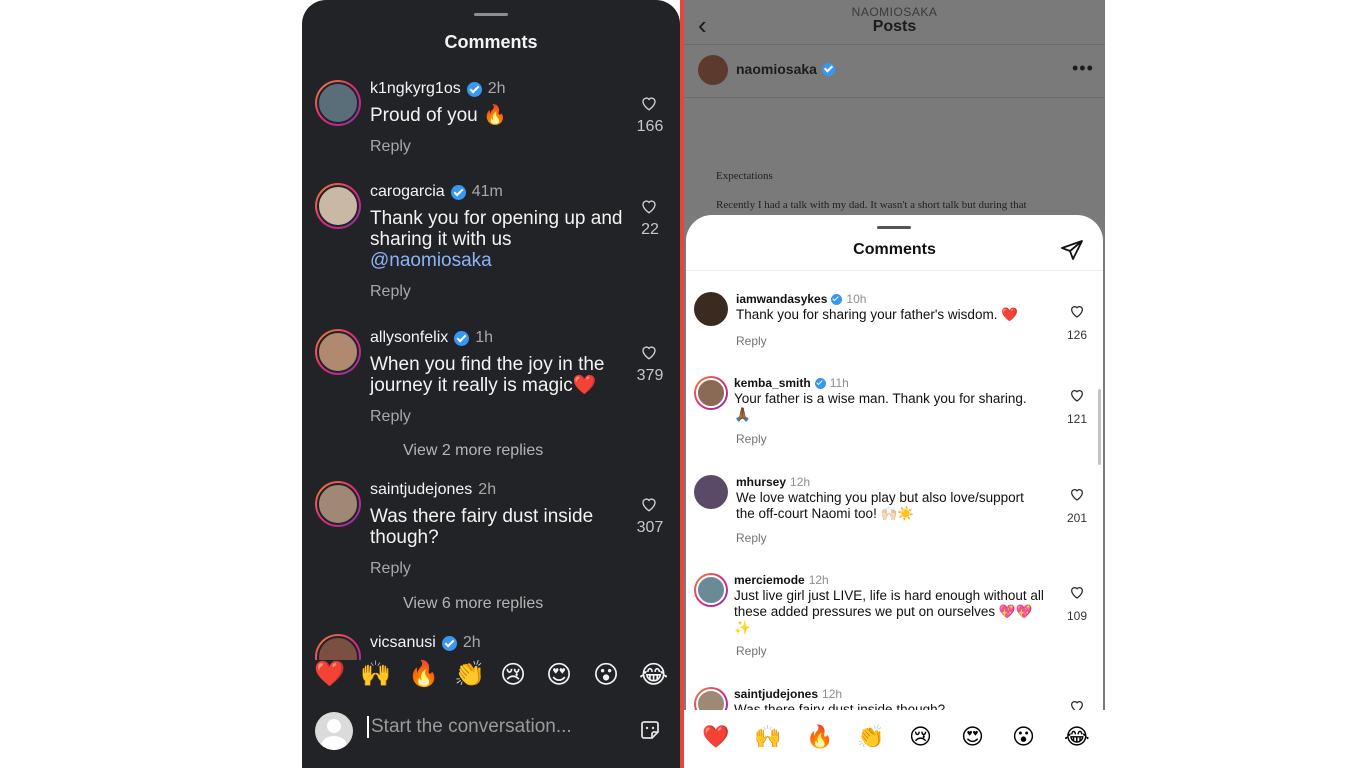 The image size is (1366, 768). What do you see at coordinates (744, 176) in the screenshot?
I see `post-text-line: Expectations` at bounding box center [744, 176].